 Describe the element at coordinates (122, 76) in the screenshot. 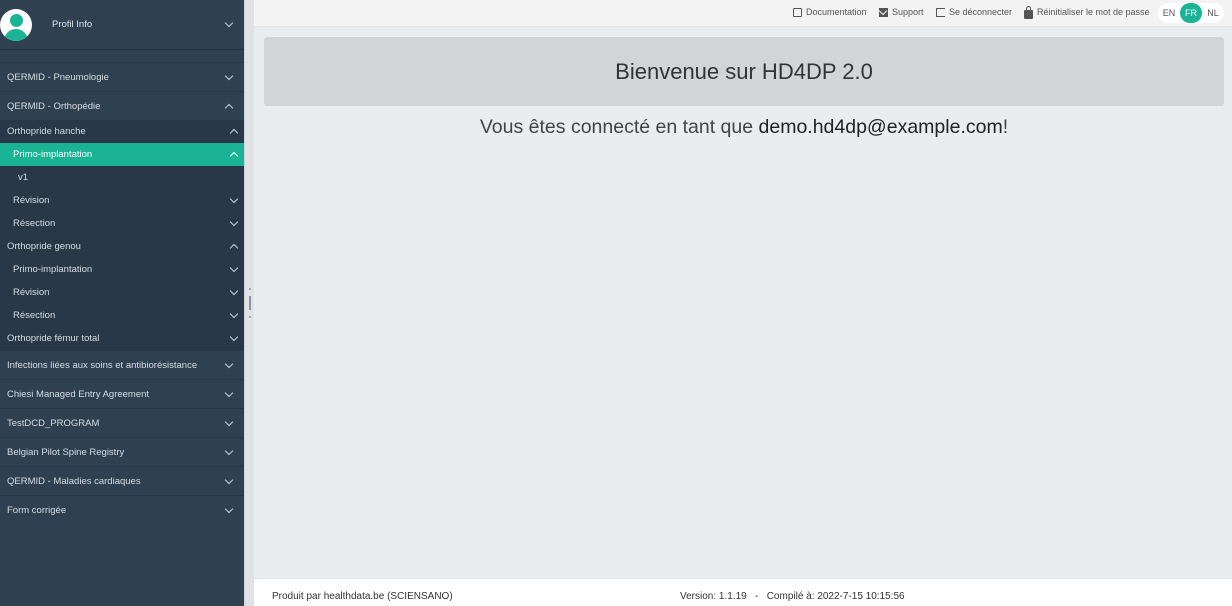

I see `sidebar-item-qermid-pneumologie: QERMID - Pneumologie` at that location.